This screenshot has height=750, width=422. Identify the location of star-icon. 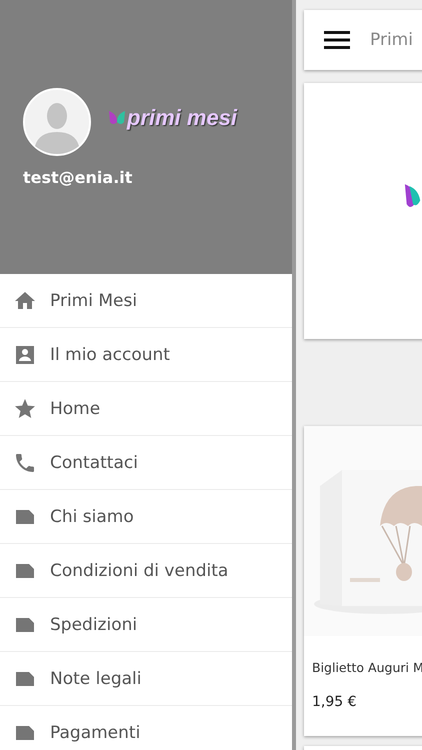
(25, 408).